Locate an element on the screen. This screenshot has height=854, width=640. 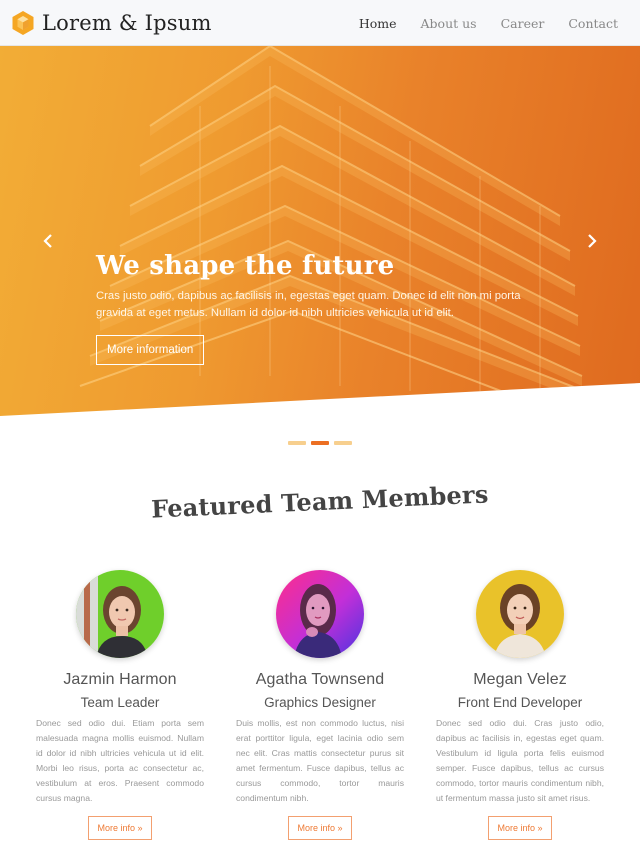
carousel-next-button is located at coordinates (592, 241).